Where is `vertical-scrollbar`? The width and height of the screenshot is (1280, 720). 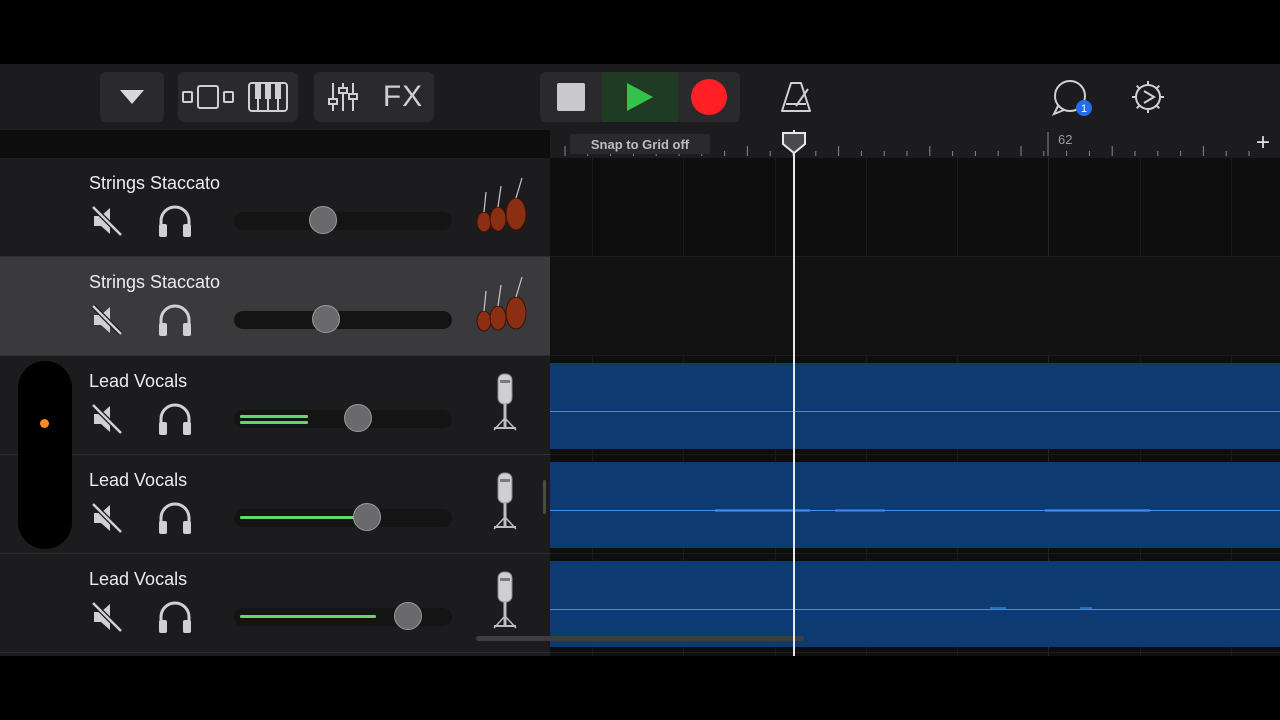
vertical-scrollbar is located at coordinates (544, 497).